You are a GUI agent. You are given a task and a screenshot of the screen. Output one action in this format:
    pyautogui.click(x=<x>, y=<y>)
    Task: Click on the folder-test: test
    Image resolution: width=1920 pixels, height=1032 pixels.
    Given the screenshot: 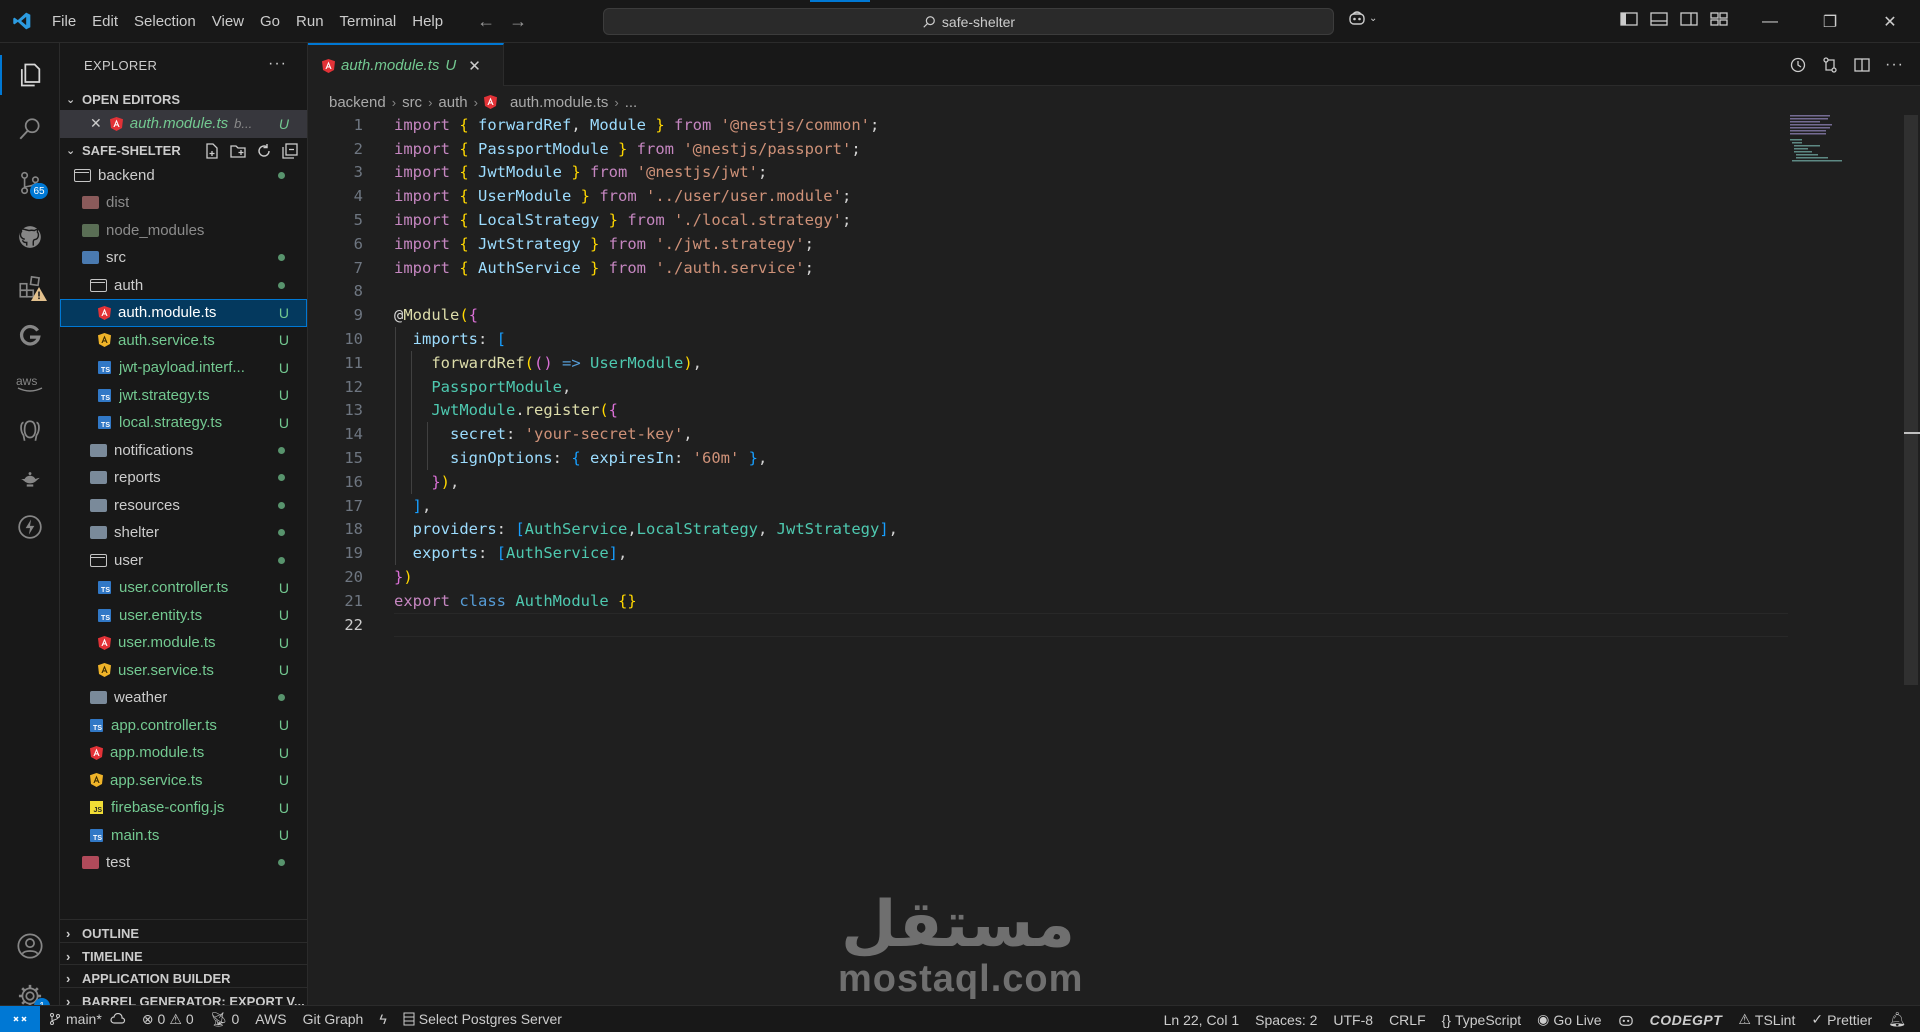 What is the action you would take?
    pyautogui.click(x=183, y=863)
    